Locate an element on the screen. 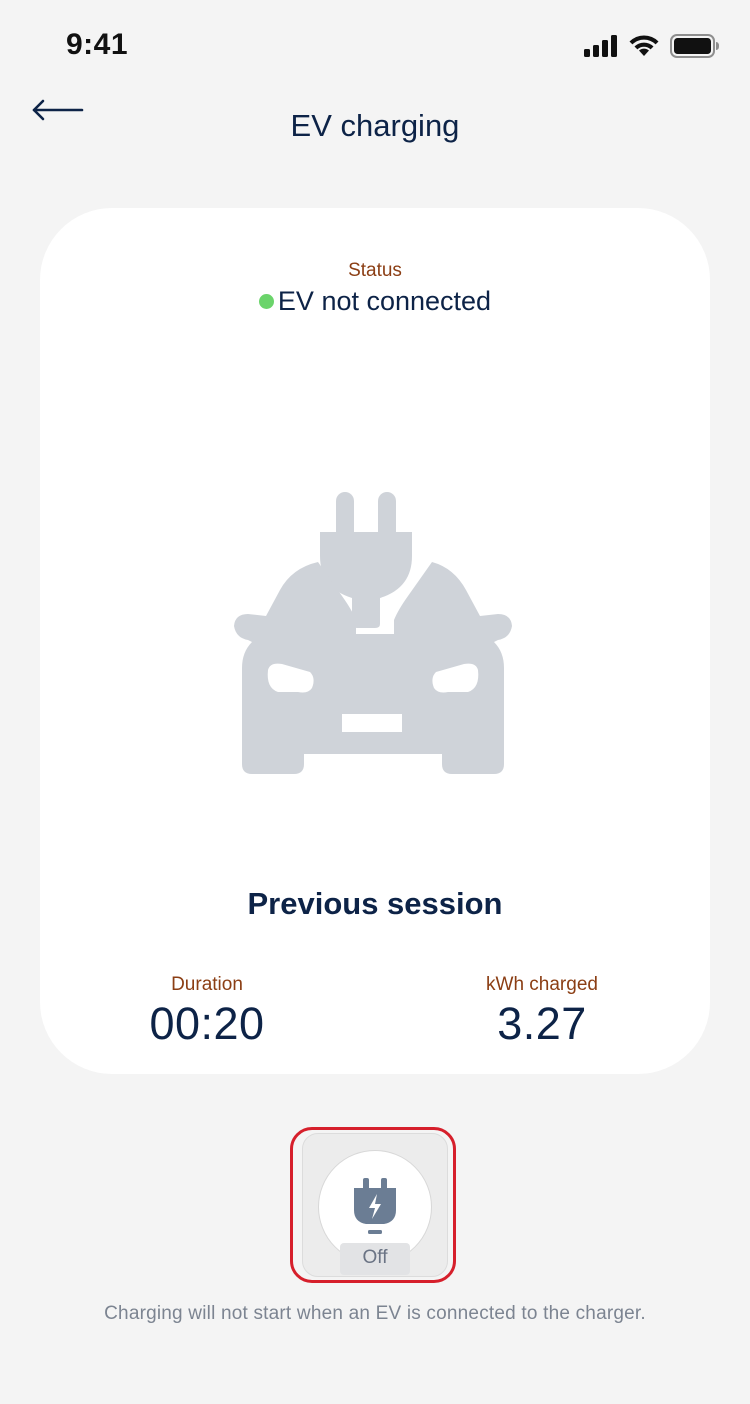 The width and height of the screenshot is (750, 1404). status-time: 9:41 is located at coordinates (97, 44).